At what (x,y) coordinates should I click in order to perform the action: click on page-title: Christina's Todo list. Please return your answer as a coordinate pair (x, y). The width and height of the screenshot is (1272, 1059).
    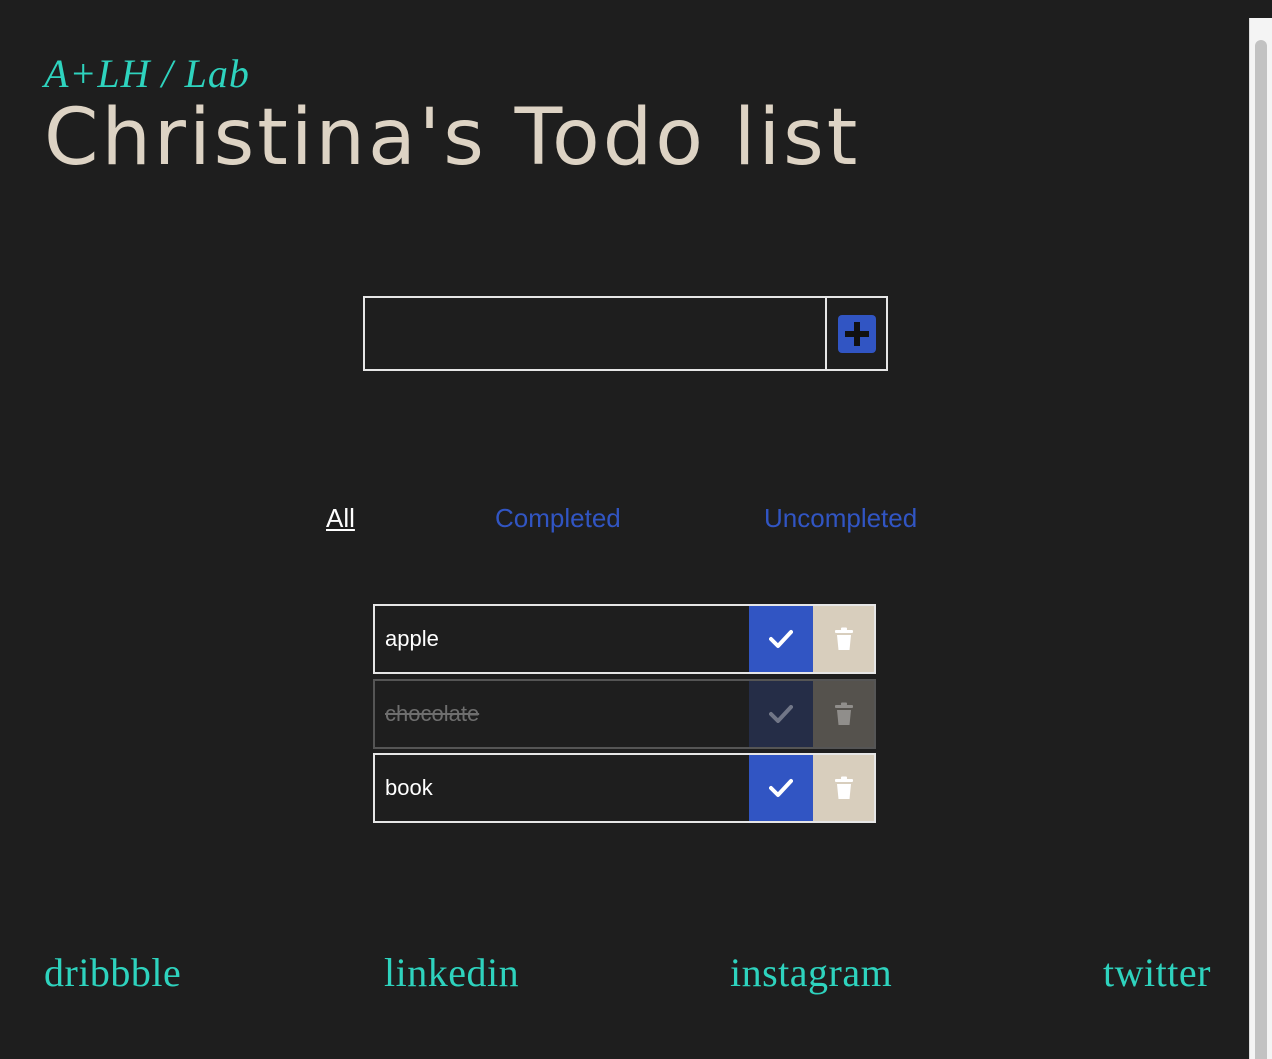
    Looking at the image, I should click on (452, 138).